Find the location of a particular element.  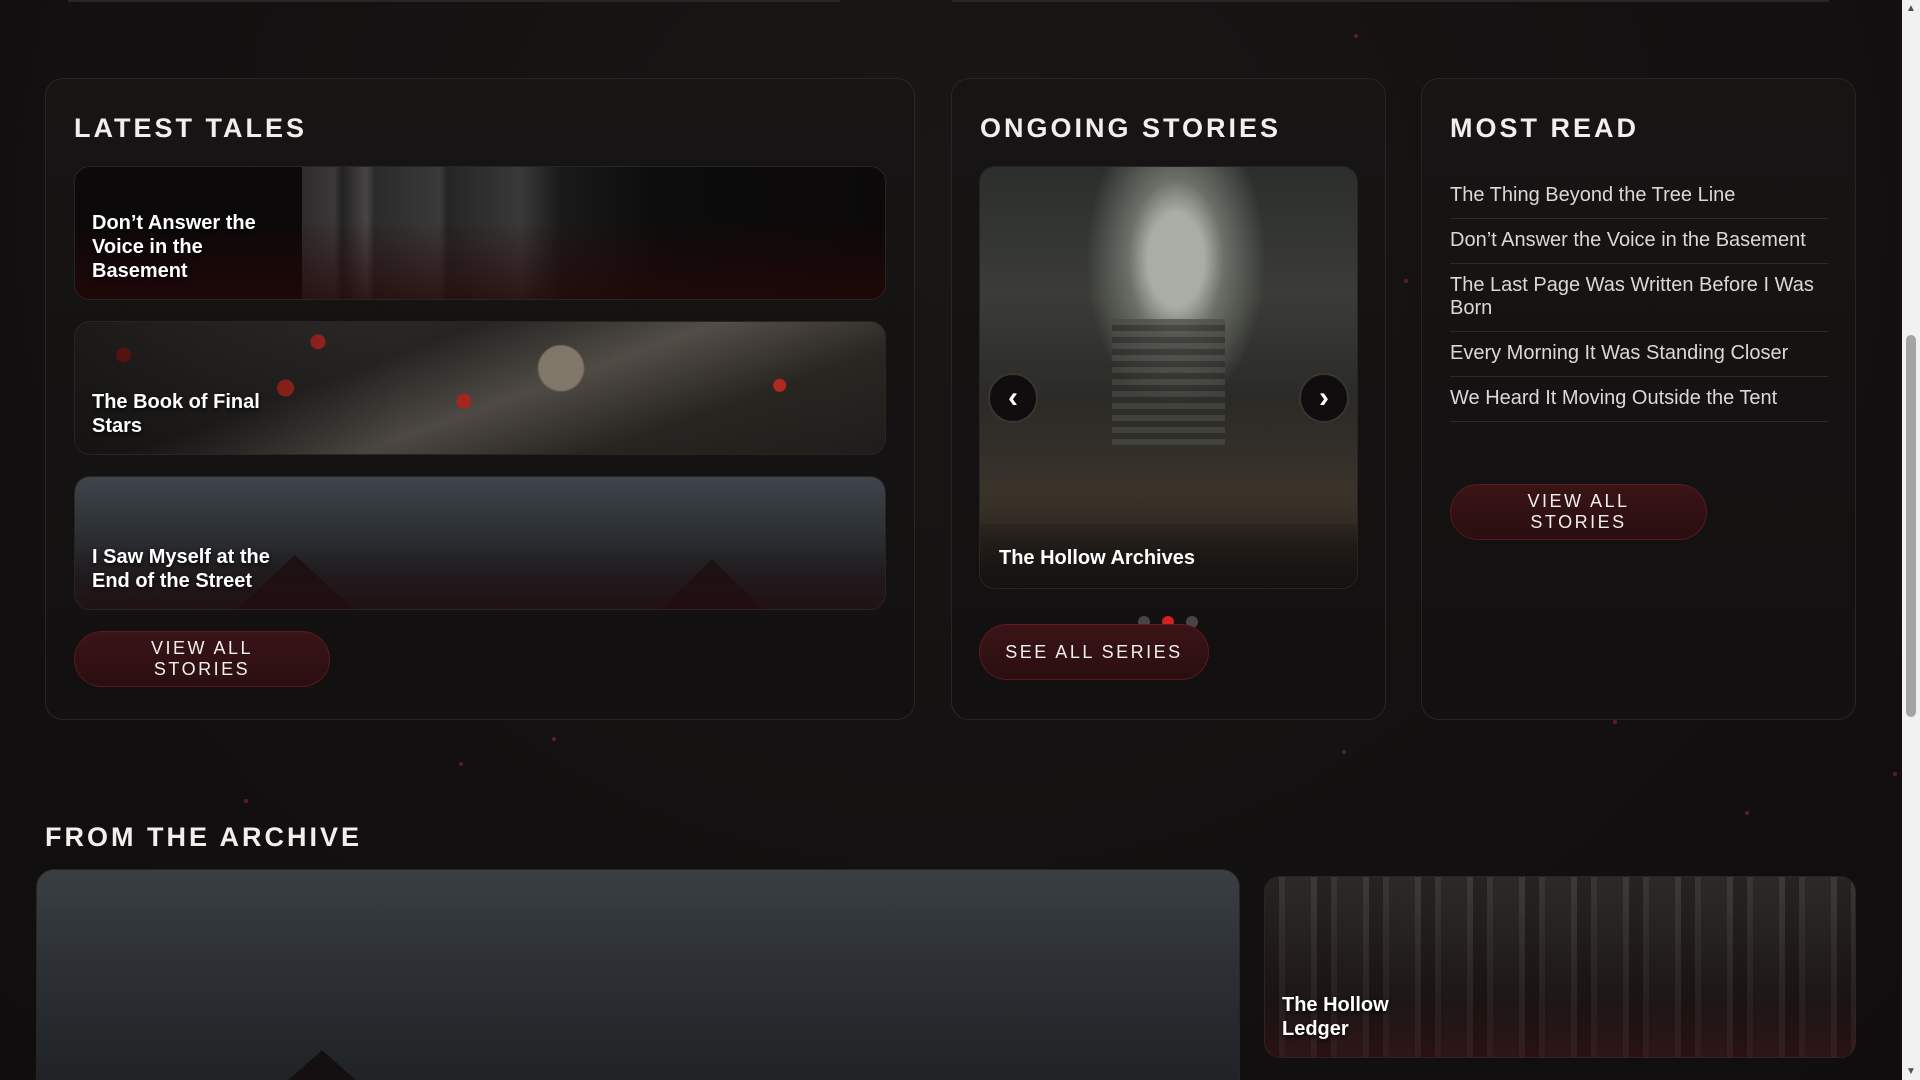

scrollbar-thumb is located at coordinates (1911, 526).